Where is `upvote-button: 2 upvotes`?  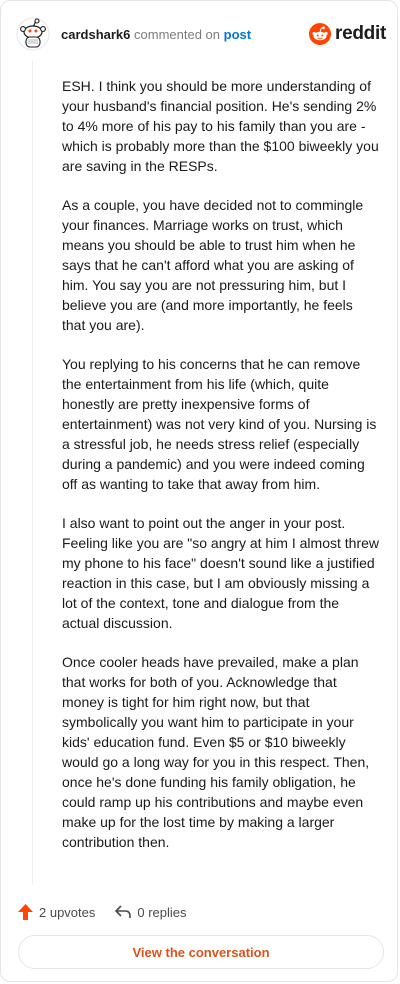
upvote-button: 2 upvotes is located at coordinates (56, 912).